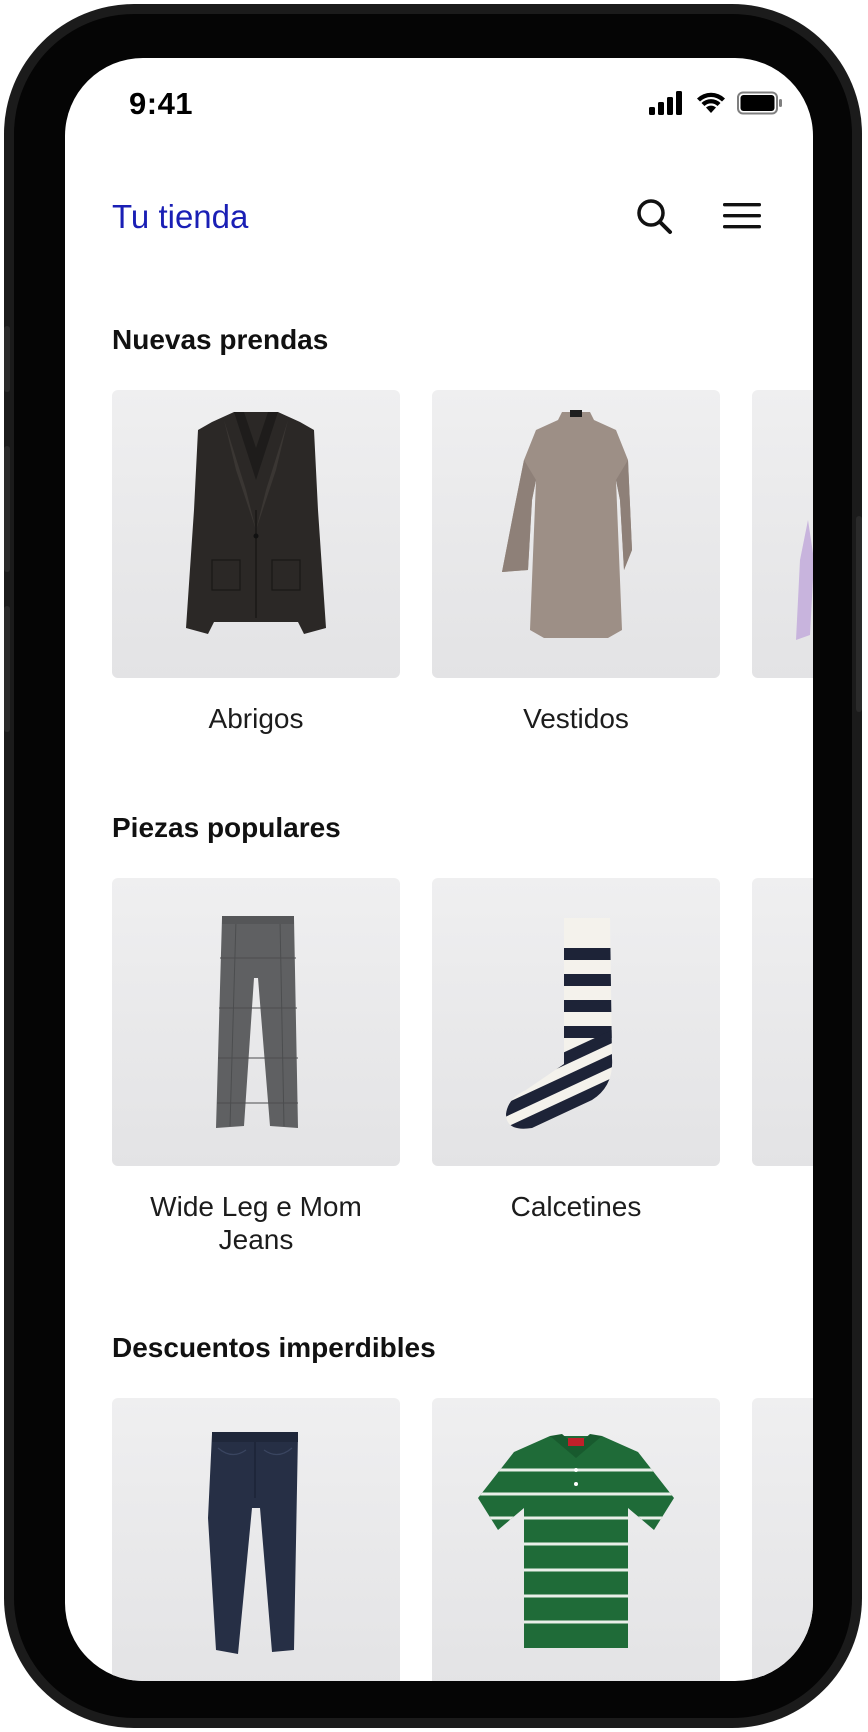  I want to click on category-label: Abrigos, so click(256, 718).